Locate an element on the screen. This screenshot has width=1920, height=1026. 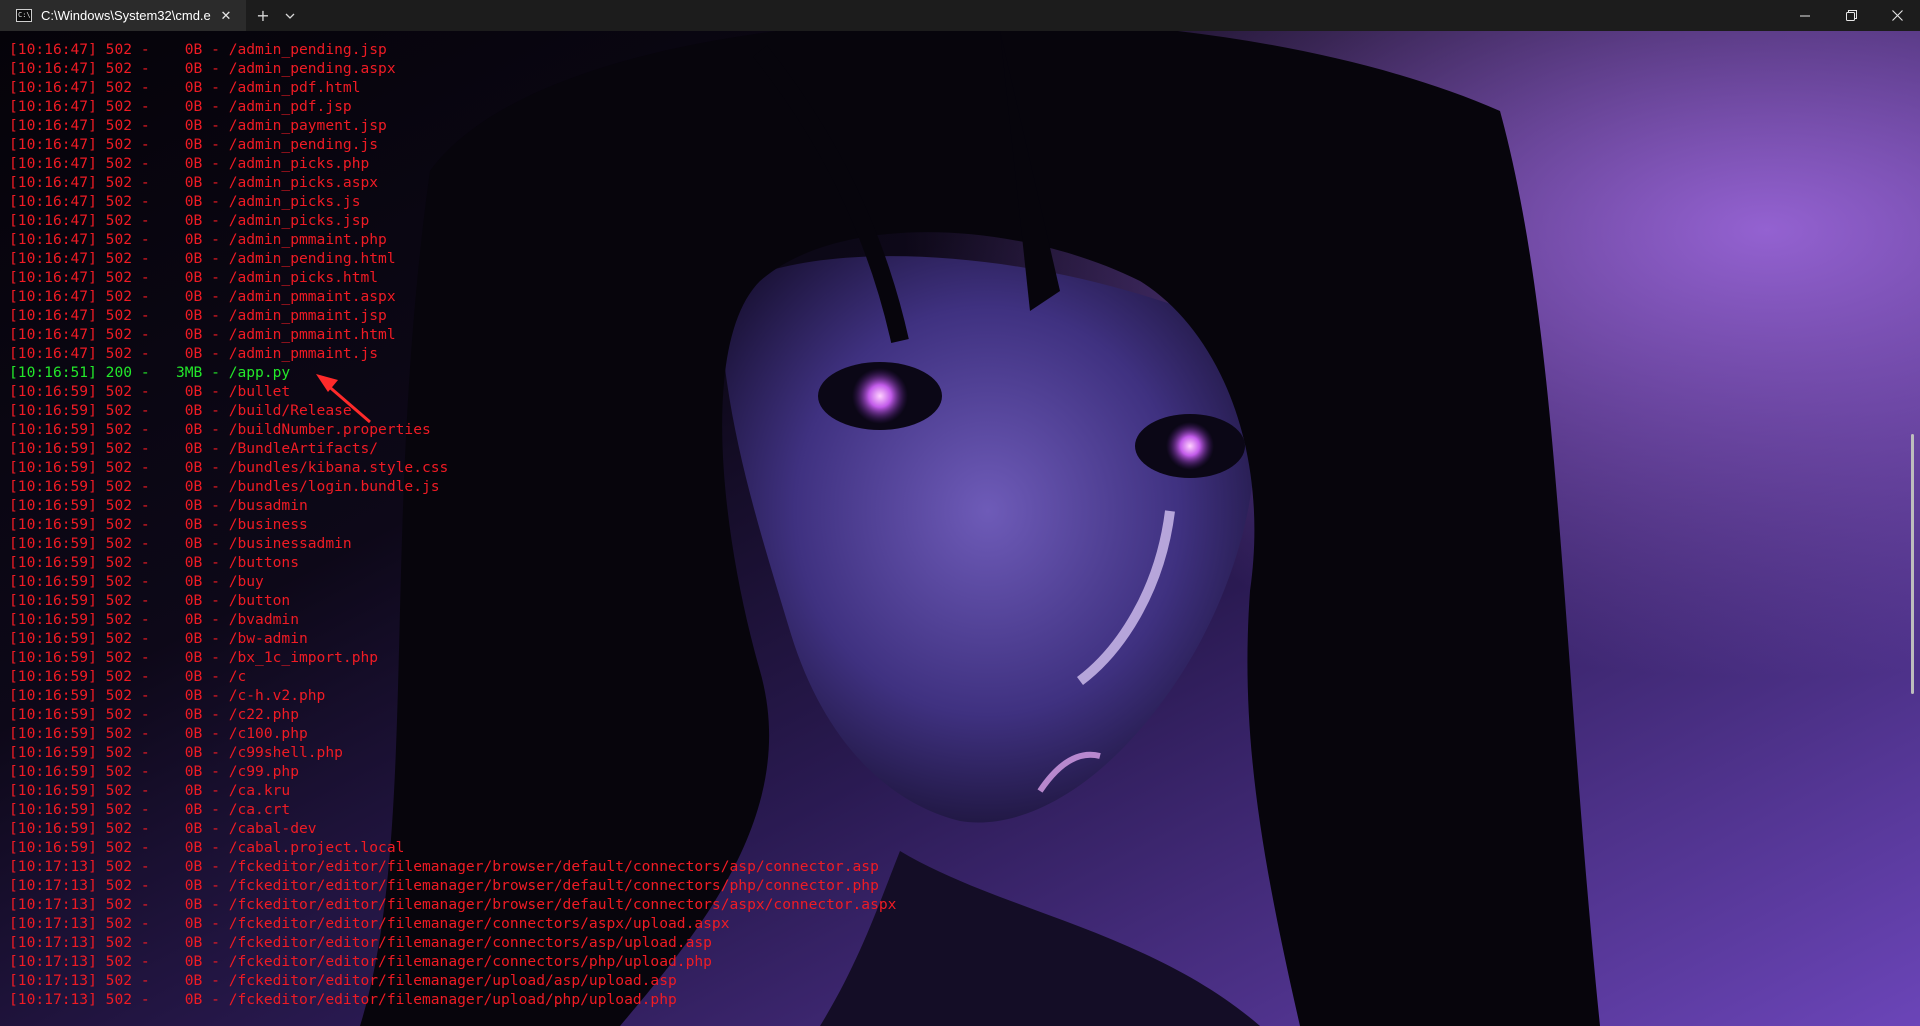
log-path: /admin_pmmaint.js is located at coordinates (303, 353).